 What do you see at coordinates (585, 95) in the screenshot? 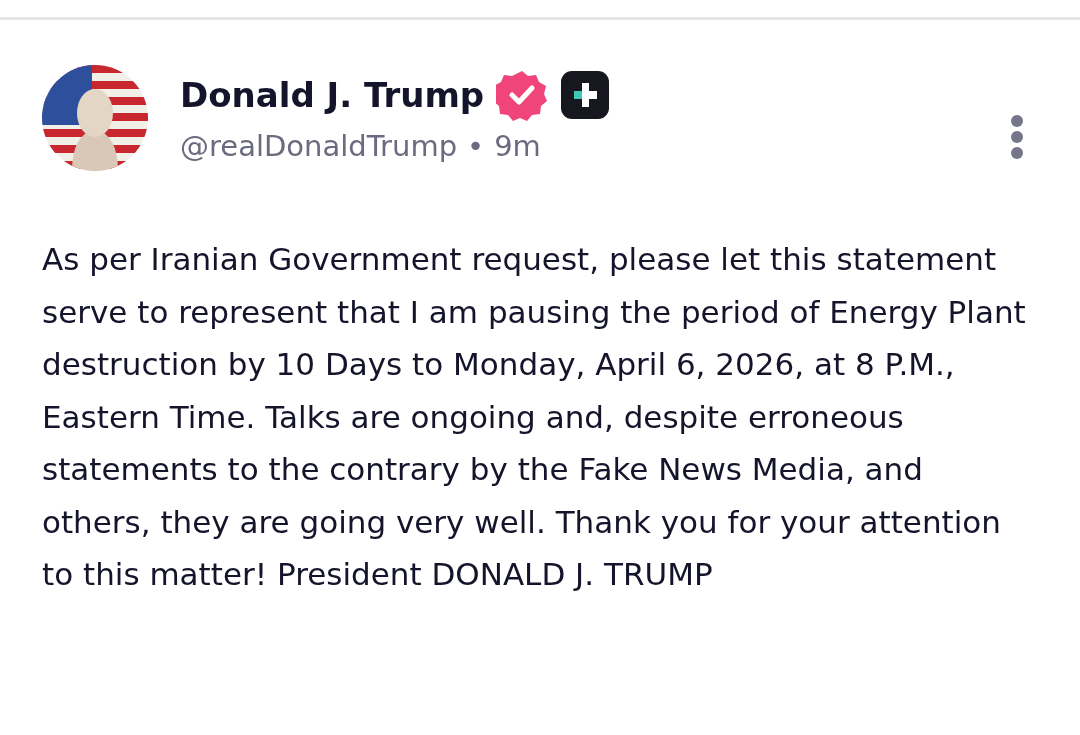
I see `plus-badge-icon` at bounding box center [585, 95].